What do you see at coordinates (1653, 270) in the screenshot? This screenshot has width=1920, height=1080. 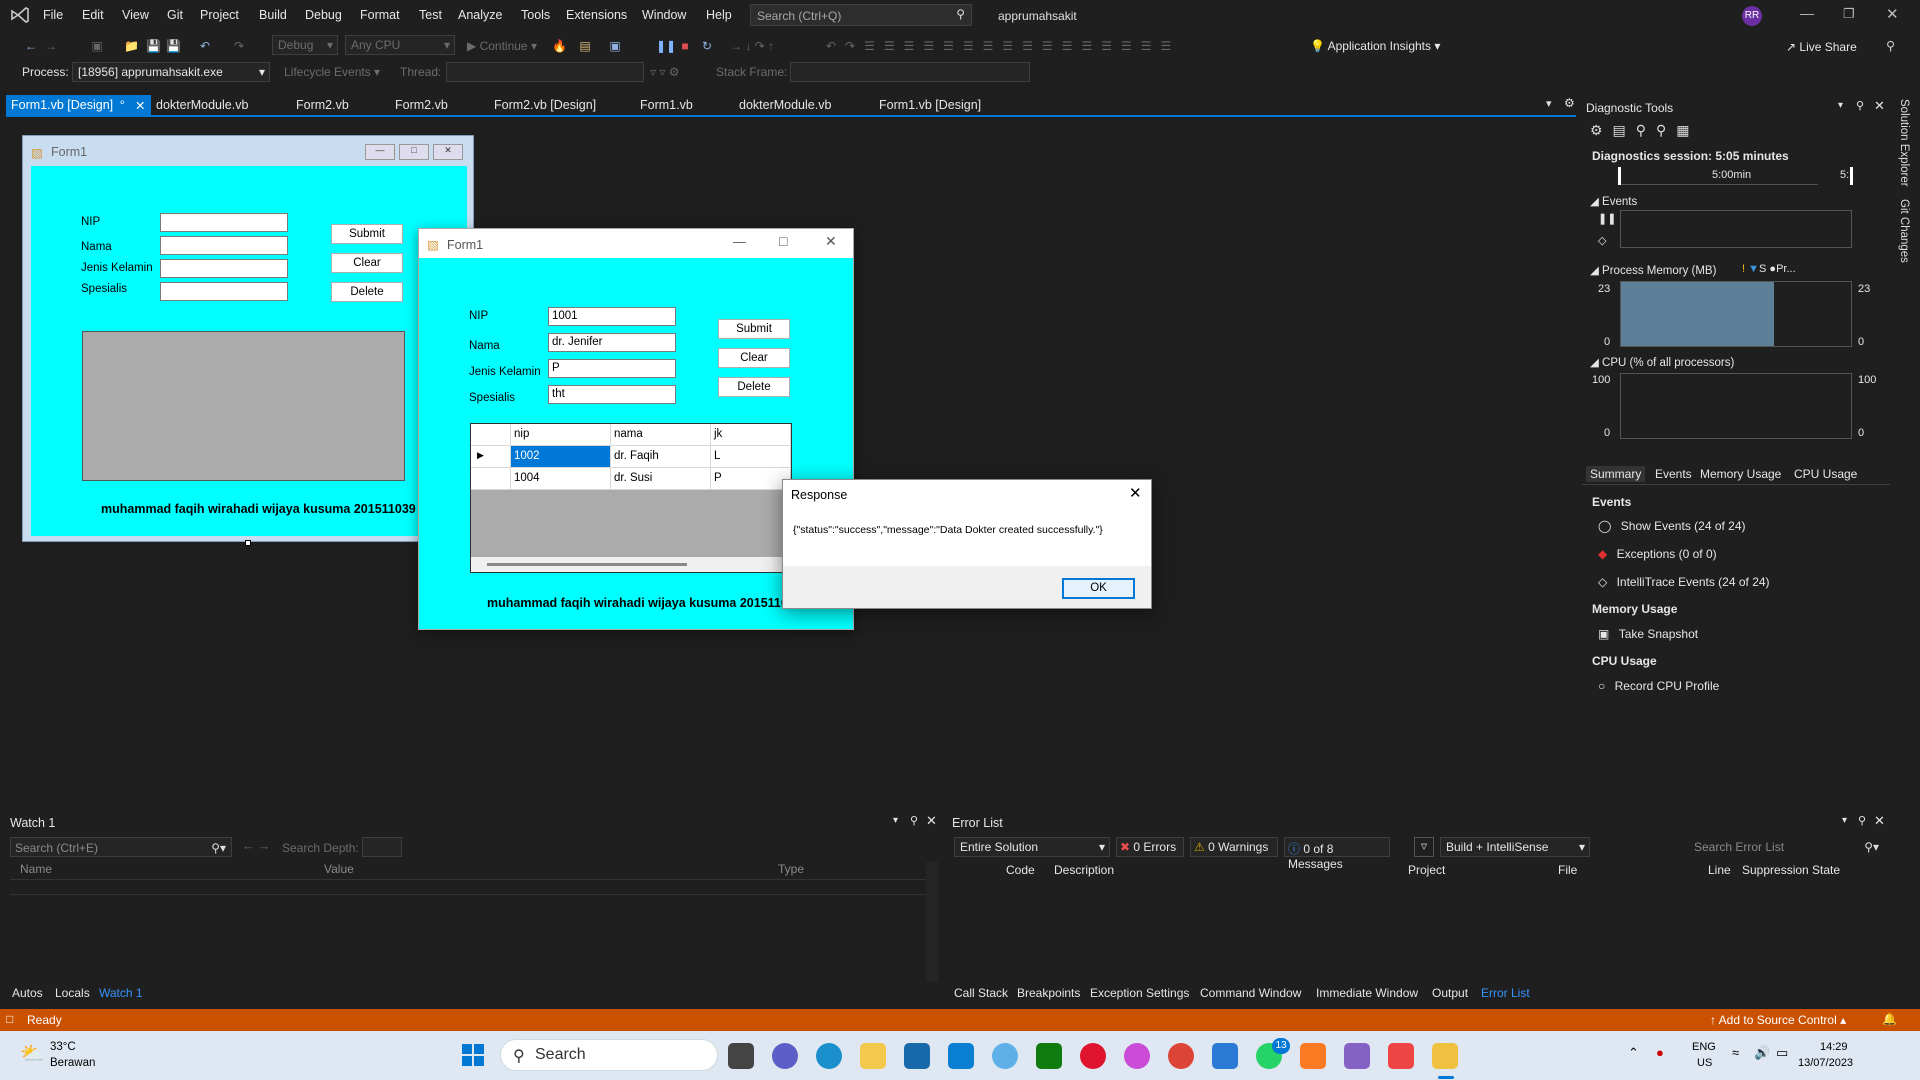 I see `memory-header: ◢ Process Memory (MB)` at bounding box center [1653, 270].